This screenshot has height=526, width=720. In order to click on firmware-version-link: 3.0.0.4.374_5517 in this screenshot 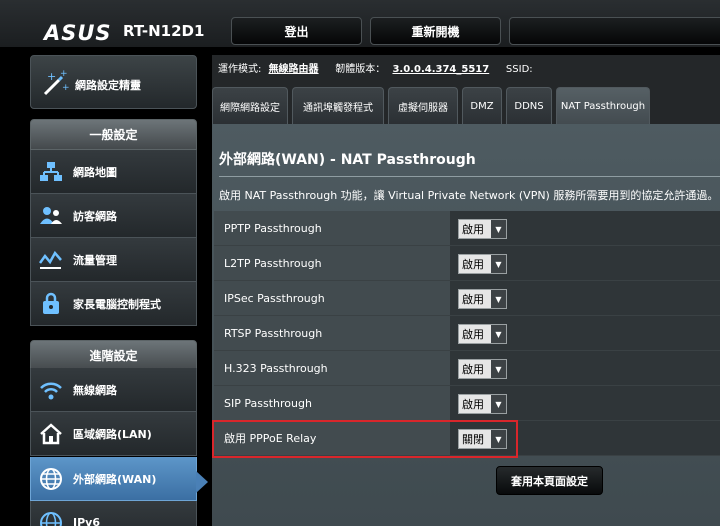, I will do `click(440, 69)`.